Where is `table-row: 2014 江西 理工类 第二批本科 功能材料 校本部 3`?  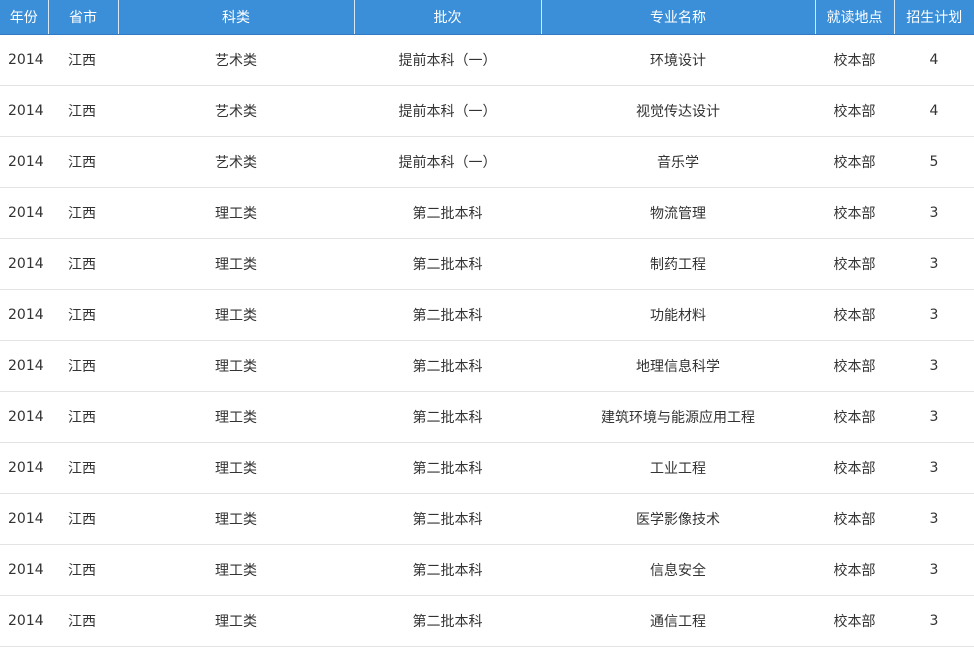 table-row: 2014 江西 理工类 第二批本科 功能材料 校本部 3 is located at coordinates (487, 315).